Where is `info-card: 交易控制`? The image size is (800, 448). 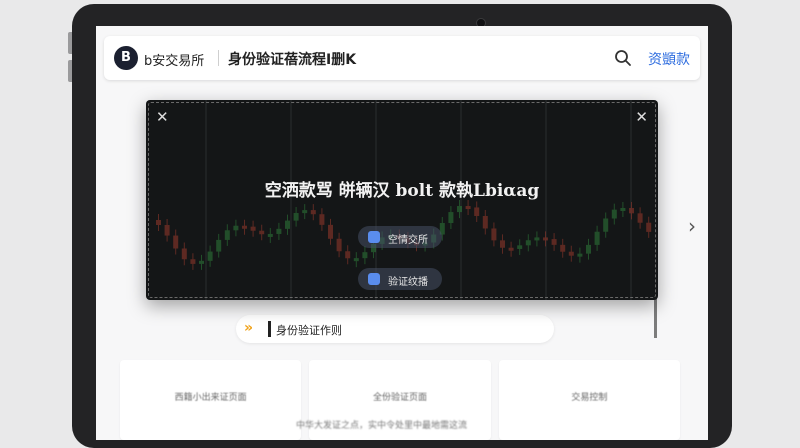
info-card: 交易控制 is located at coordinates (589, 400).